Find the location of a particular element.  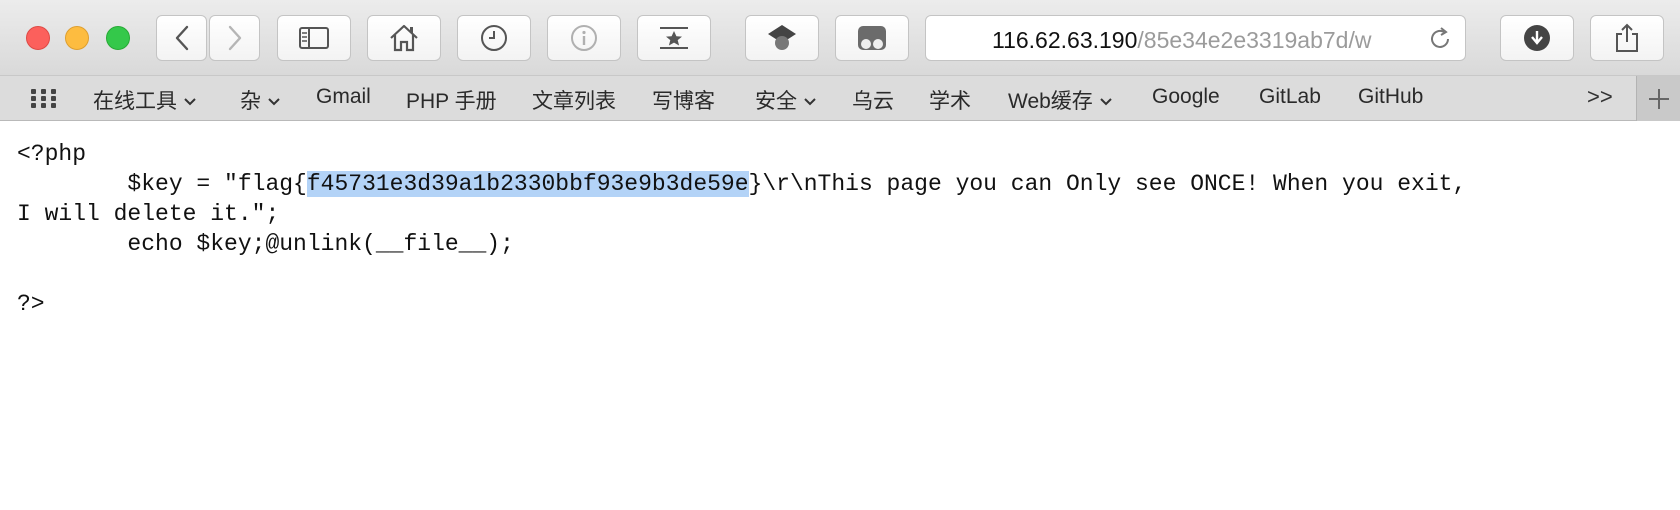

home-button is located at coordinates (404, 38).